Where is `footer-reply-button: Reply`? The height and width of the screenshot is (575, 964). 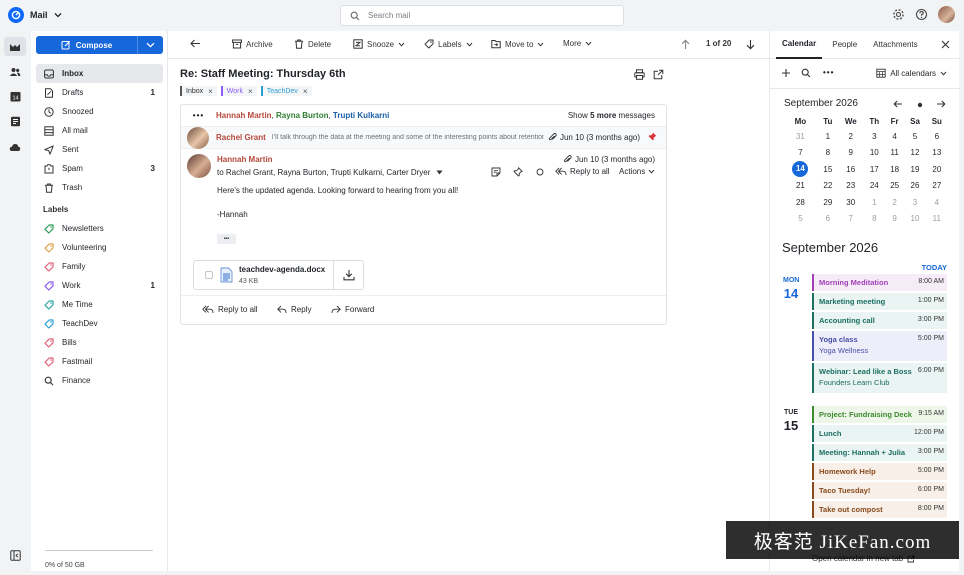
footer-reply-button: Reply is located at coordinates (294, 309).